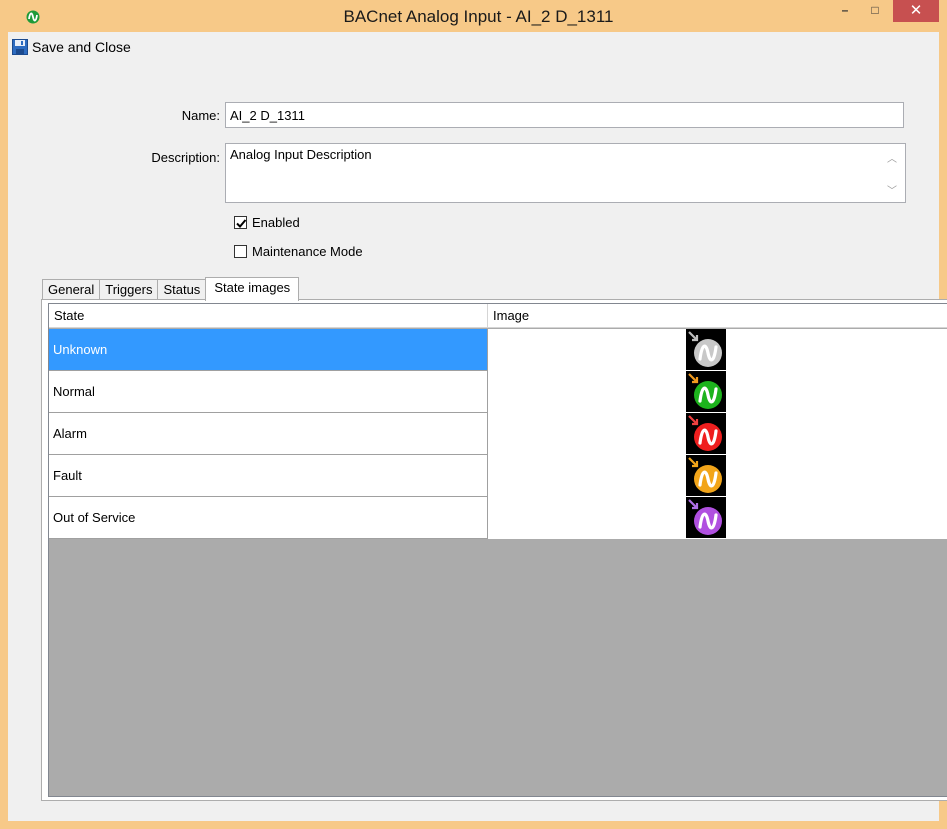  What do you see at coordinates (268, 316) in the screenshot?
I see `column-header-state: State` at bounding box center [268, 316].